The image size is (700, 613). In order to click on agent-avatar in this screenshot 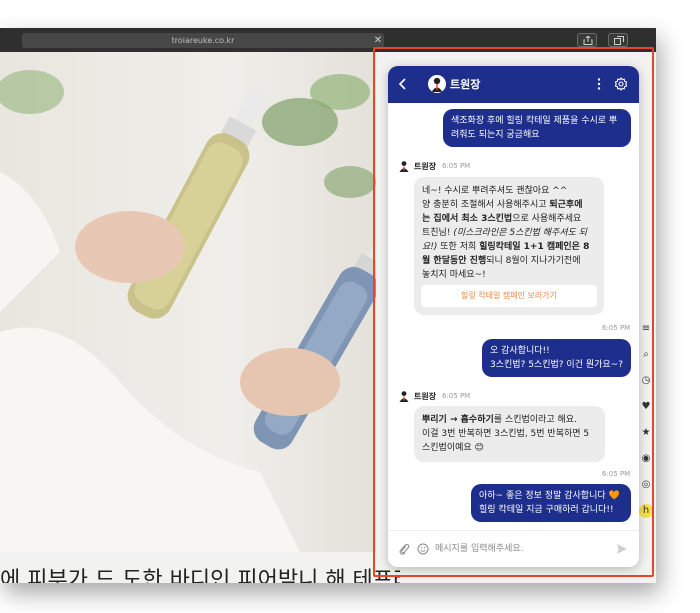, I will do `click(437, 84)`.